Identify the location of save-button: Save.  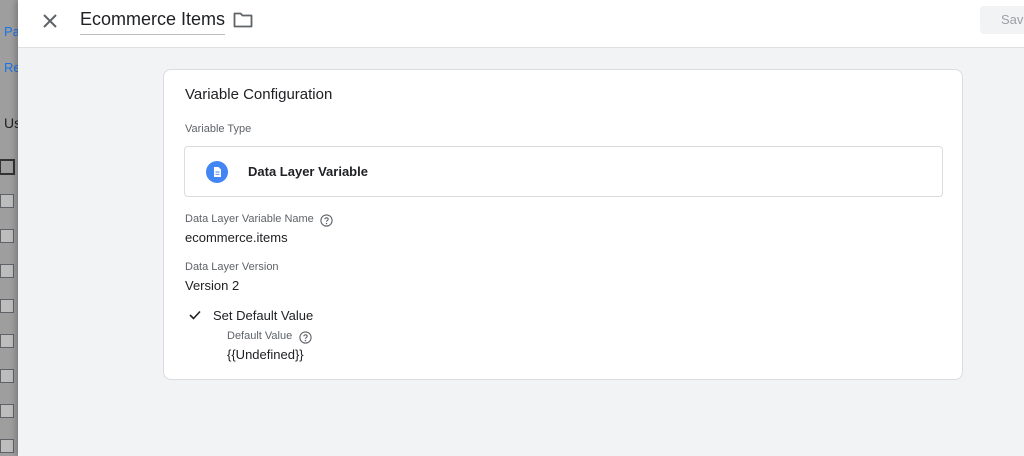
(1002, 20).